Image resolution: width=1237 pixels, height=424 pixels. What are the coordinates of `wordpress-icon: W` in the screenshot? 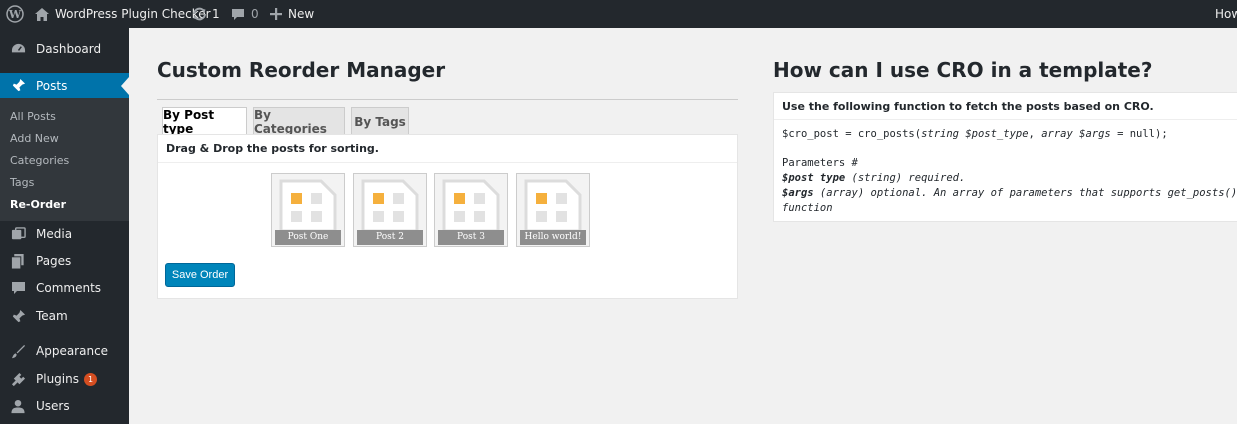 It's located at (15, 14).